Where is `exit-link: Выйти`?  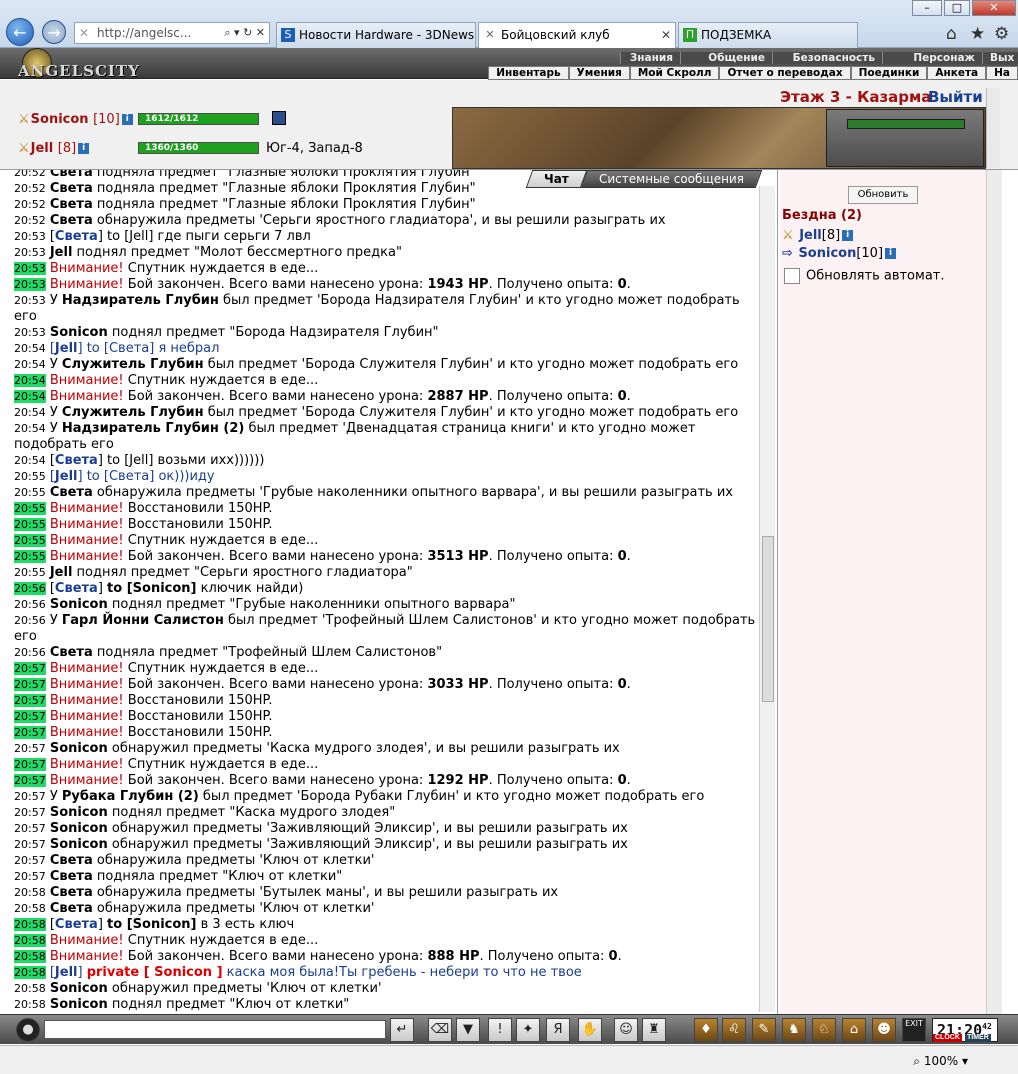 exit-link: Выйти is located at coordinates (955, 97).